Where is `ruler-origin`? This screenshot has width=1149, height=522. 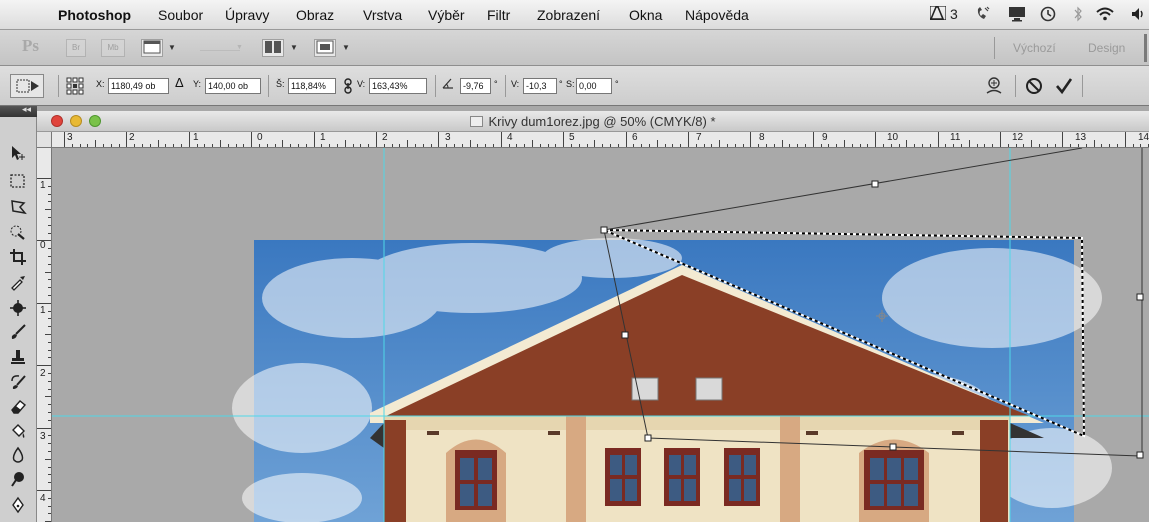 ruler-origin is located at coordinates (44, 140).